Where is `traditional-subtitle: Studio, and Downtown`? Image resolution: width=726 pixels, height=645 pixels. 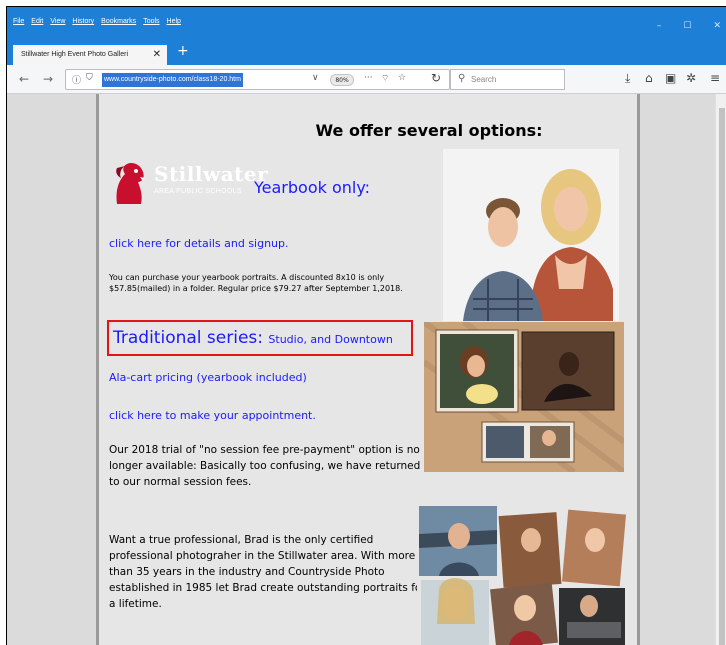 traditional-subtitle: Studio, and Downtown is located at coordinates (330, 339).